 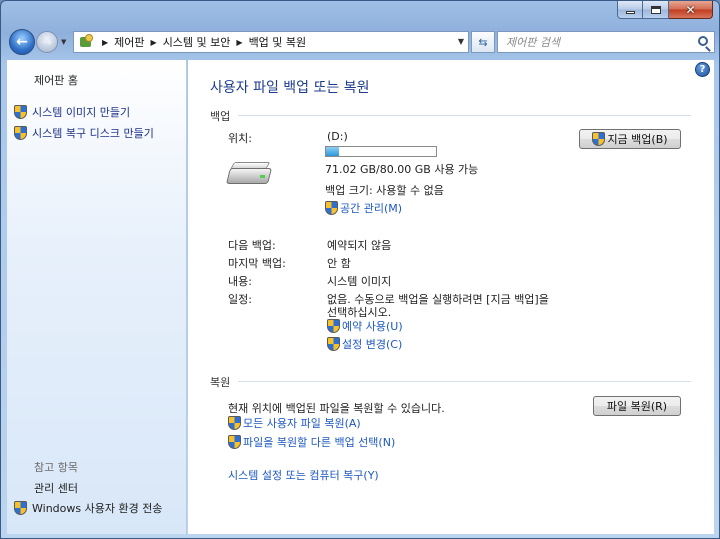 I want to click on refresh-icon: ⇆, so click(x=483, y=42).